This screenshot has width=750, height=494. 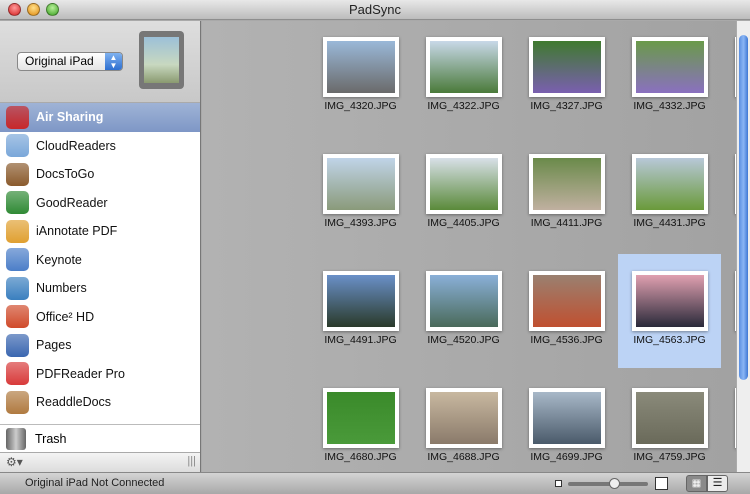 I want to click on sidebar-item-app: Office² HD, so click(x=100, y=317).